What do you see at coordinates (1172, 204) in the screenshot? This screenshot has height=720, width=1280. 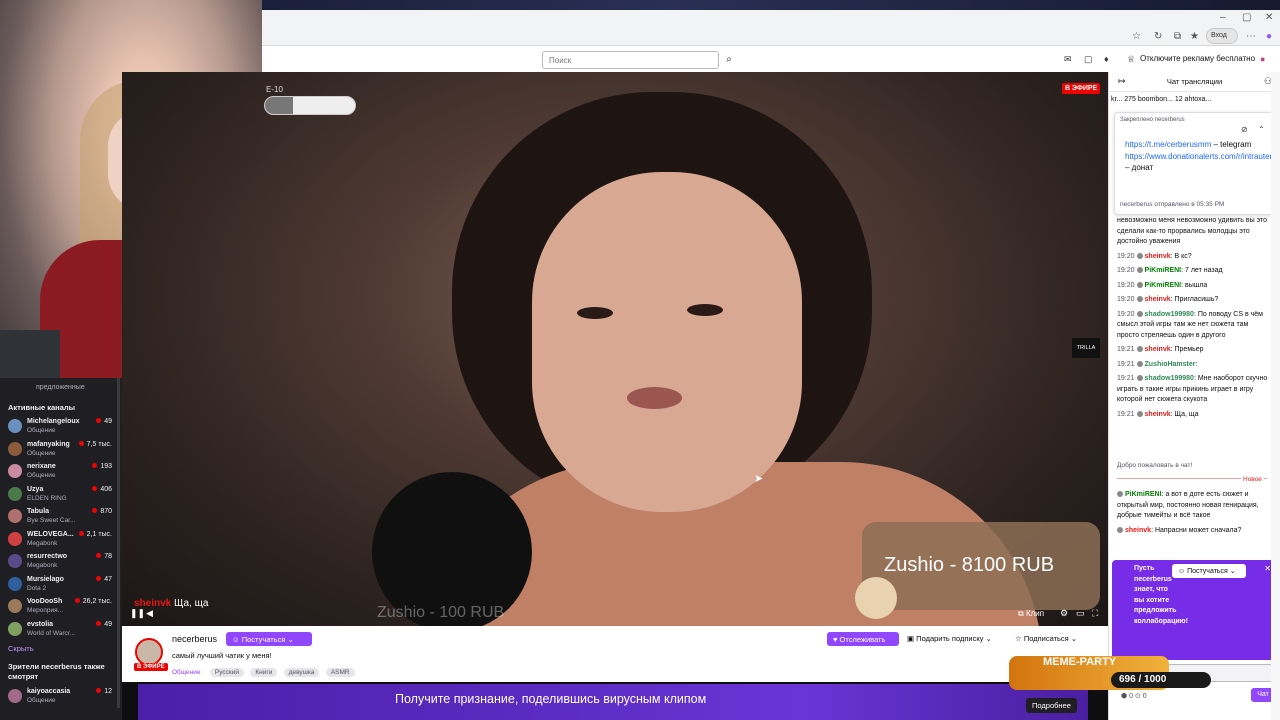 I see `pinned-footer: necerberus отправлено в 05:35 PM` at bounding box center [1172, 204].